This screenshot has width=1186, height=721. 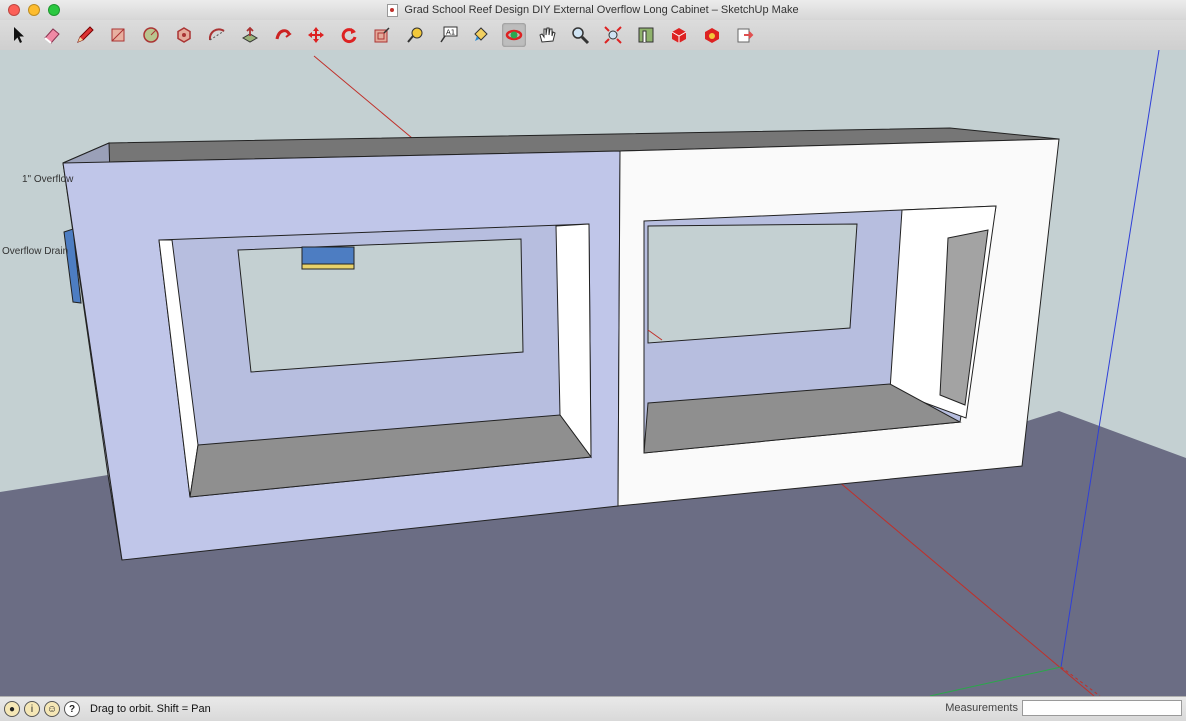 What do you see at coordinates (14, 10) in the screenshot?
I see `close-window-button` at bounding box center [14, 10].